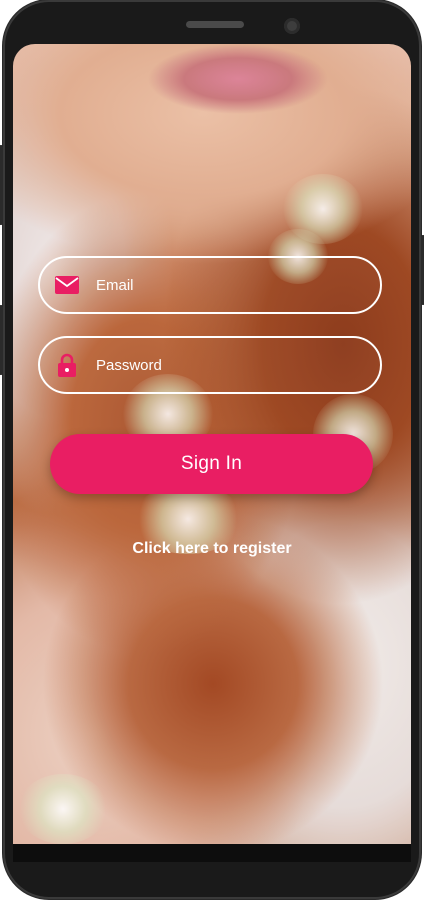  Describe the element at coordinates (67, 285) in the screenshot. I see `envelope-icon` at that location.